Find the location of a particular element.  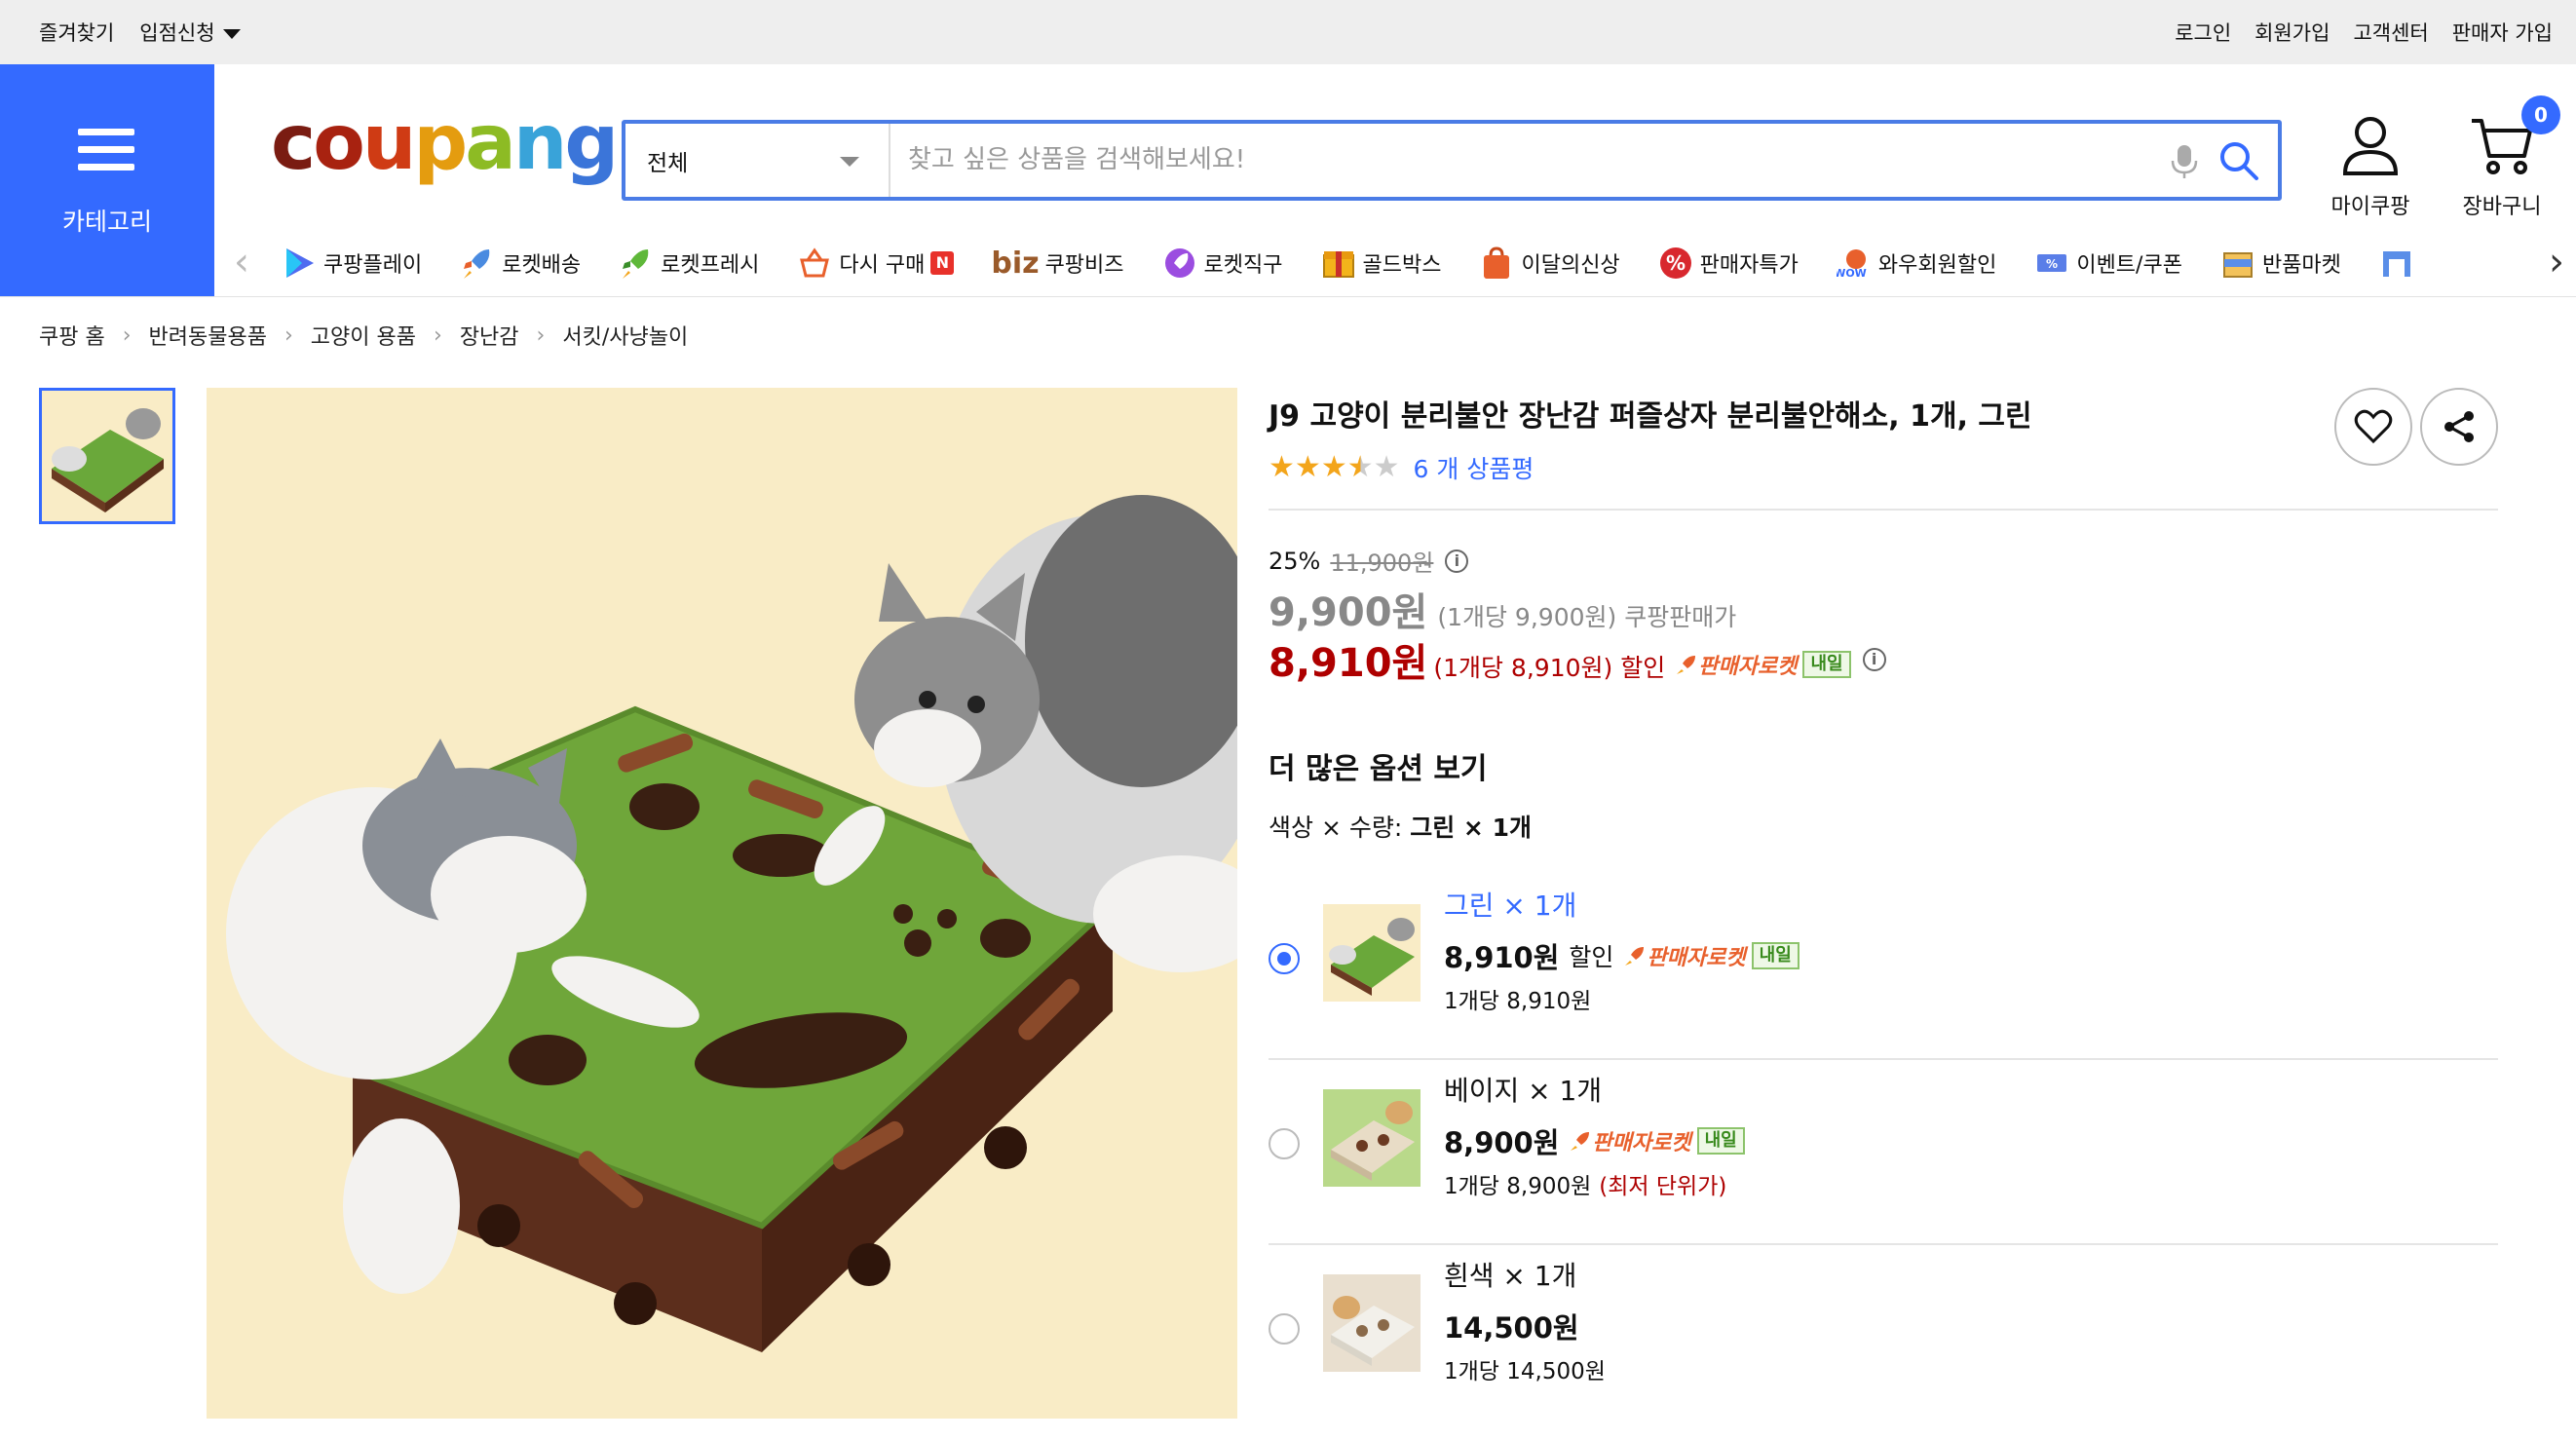

caret-down-icon is located at coordinates (231, 34).